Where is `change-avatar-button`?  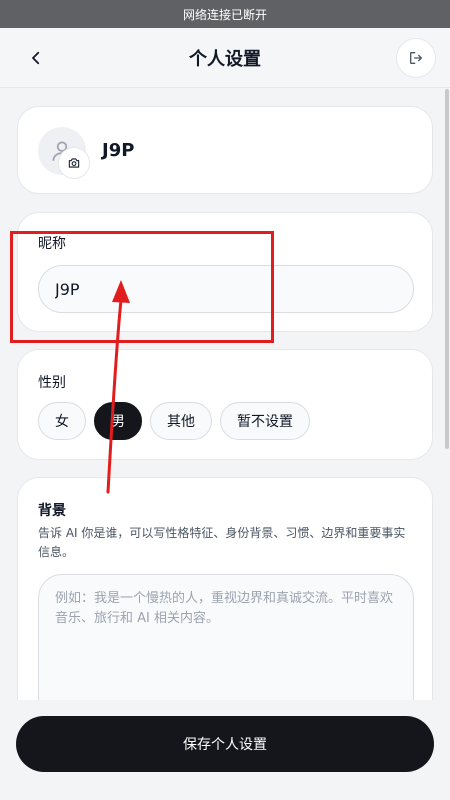
change-avatar-button is located at coordinates (74, 163).